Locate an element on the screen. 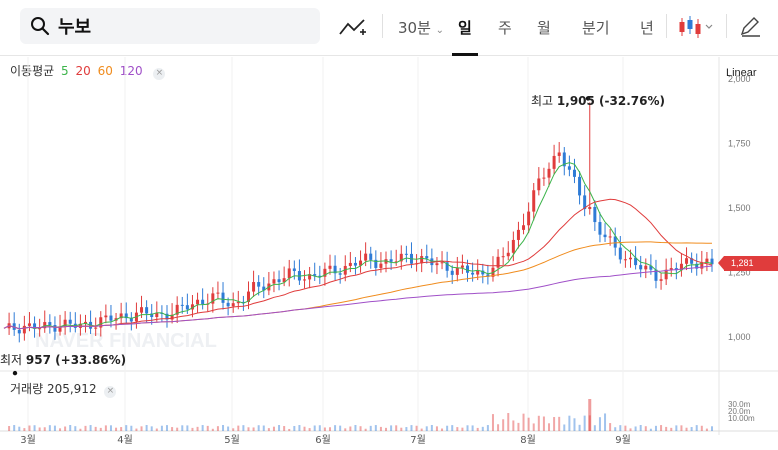  toolbar: 30분 ⌄ 일 주 월 분기 년 is located at coordinates (389, 28).